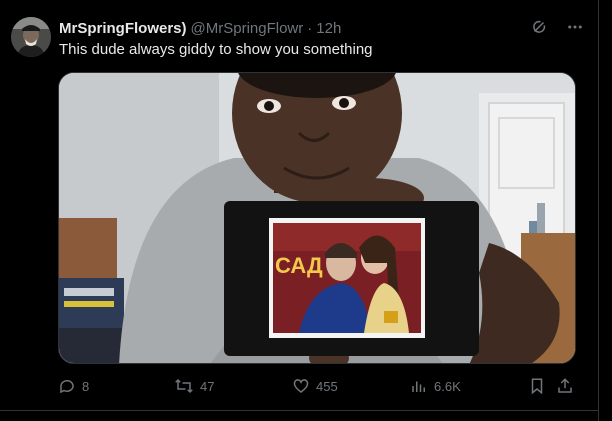 Image resolution: width=612 pixels, height=421 pixels. Describe the element at coordinates (557, 27) in the screenshot. I see `tweet-top-actions` at that location.